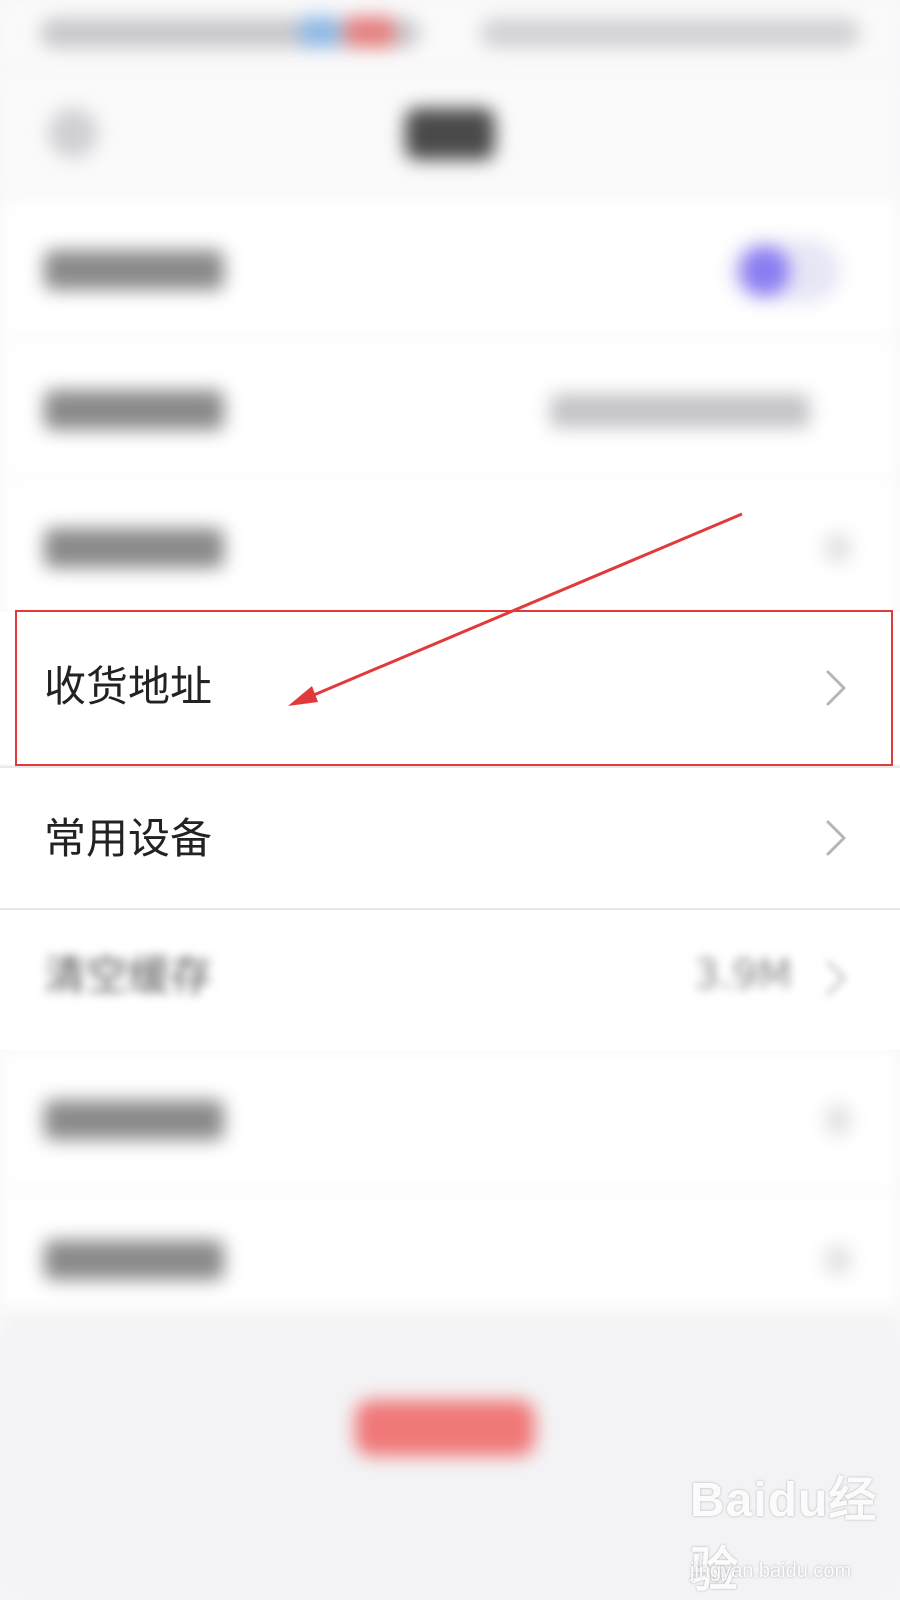 This screenshot has width=900, height=1600. I want to click on clear-cache-label: 清空缓存, so click(128, 975).